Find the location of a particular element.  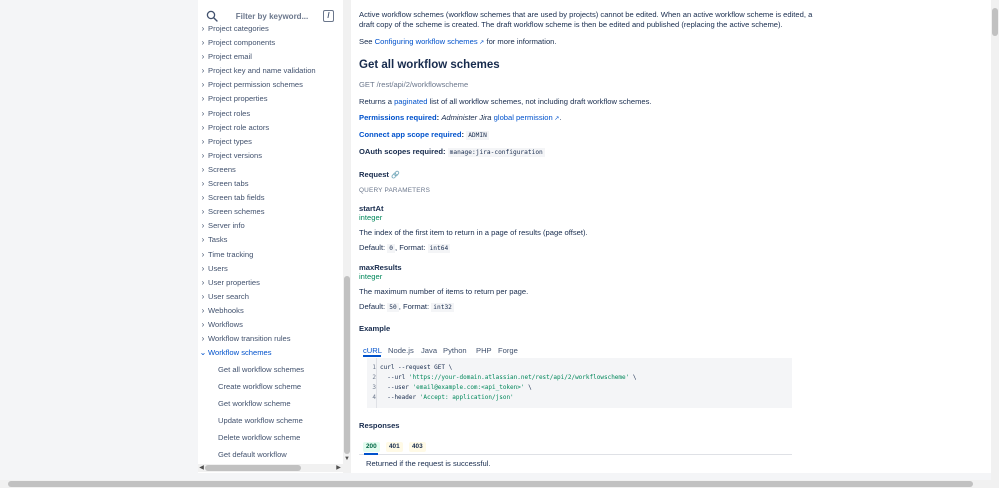

sidebar-item-project-components: › Project components is located at coordinates (270, 43).